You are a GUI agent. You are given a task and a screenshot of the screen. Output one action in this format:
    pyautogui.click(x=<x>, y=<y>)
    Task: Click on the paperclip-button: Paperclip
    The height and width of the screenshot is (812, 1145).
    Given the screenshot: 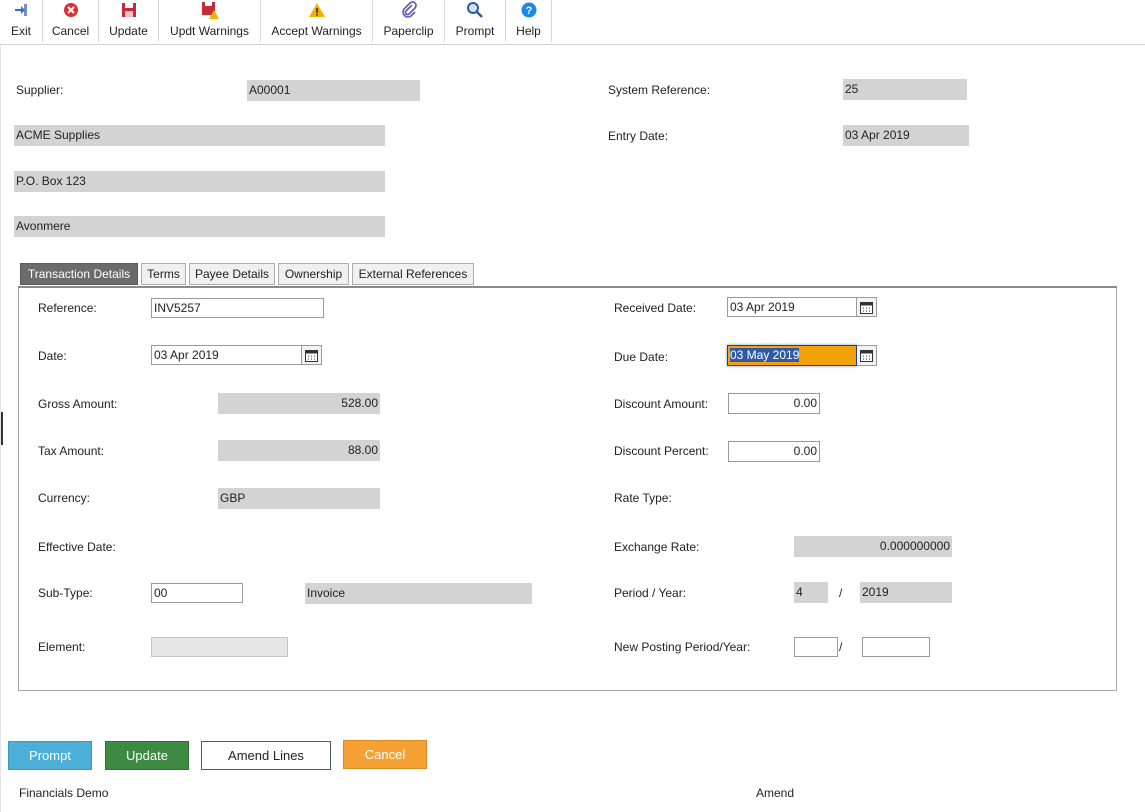 What is the action you would take?
    pyautogui.click(x=409, y=21)
    